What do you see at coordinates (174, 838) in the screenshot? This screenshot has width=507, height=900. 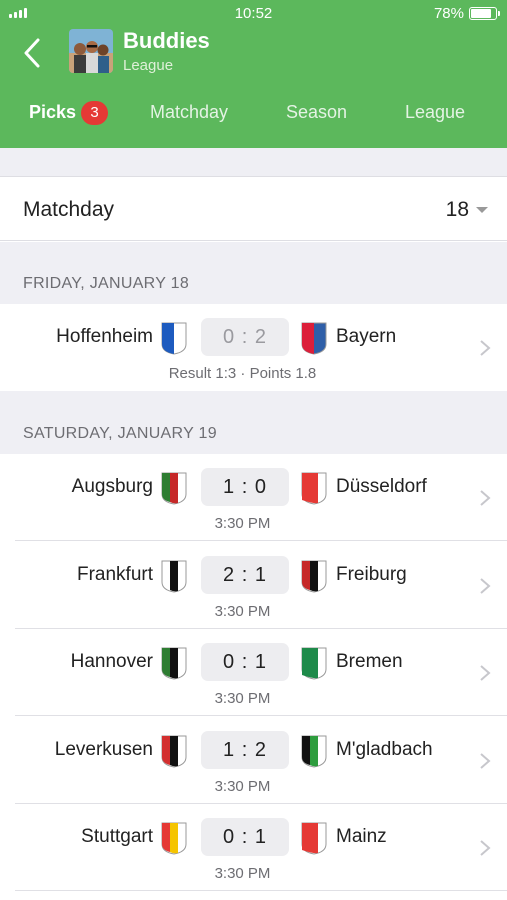 I see `stuttgart-crest-icon` at bounding box center [174, 838].